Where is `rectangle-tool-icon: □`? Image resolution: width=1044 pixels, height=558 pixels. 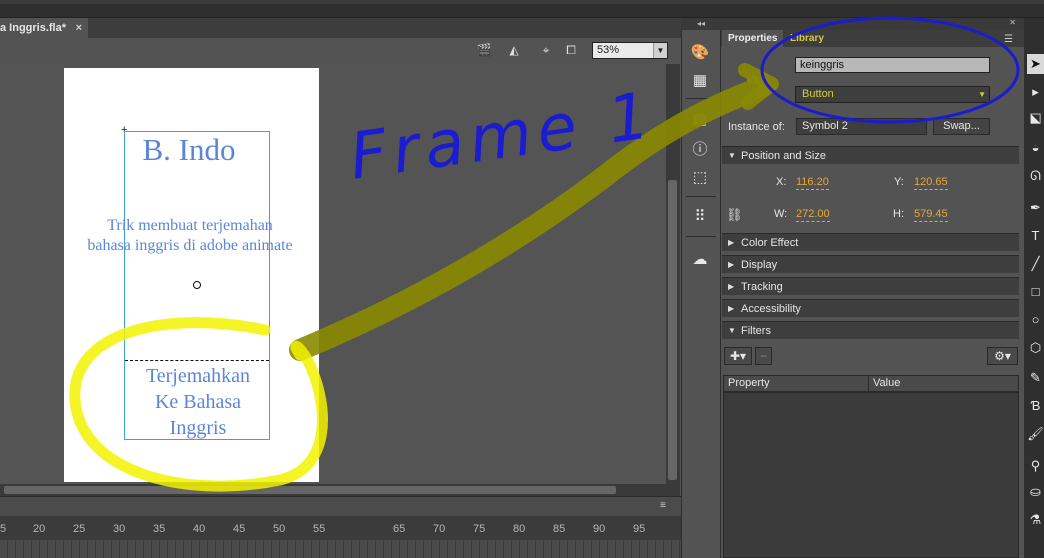 rectangle-tool-icon: □ is located at coordinates (1035, 292).